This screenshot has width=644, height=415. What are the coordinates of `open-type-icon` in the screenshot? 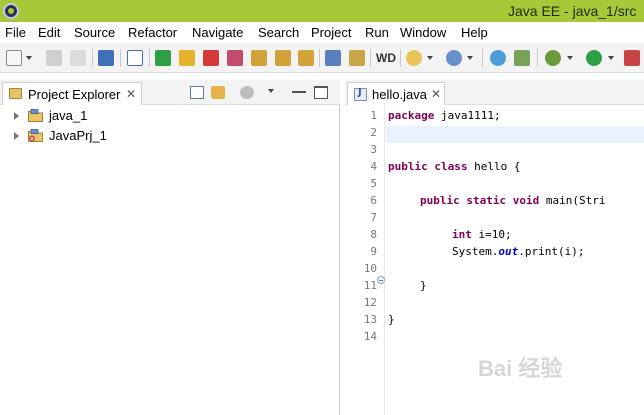 It's located at (522, 58).